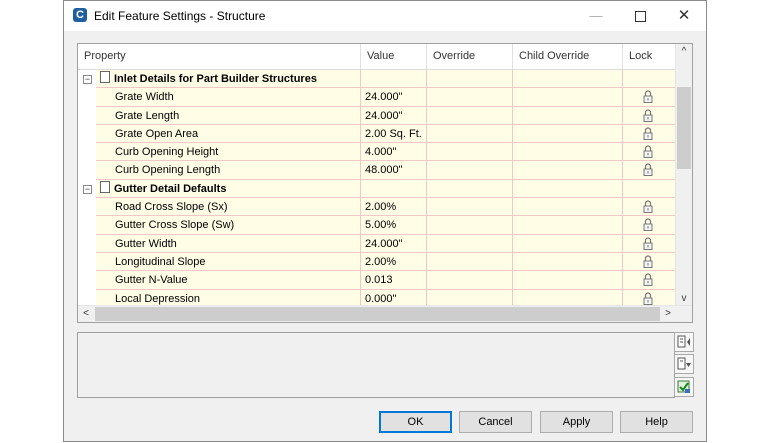  I want to click on table-row: Grate Open Area 2.00 Sq. Ft., so click(377, 134).